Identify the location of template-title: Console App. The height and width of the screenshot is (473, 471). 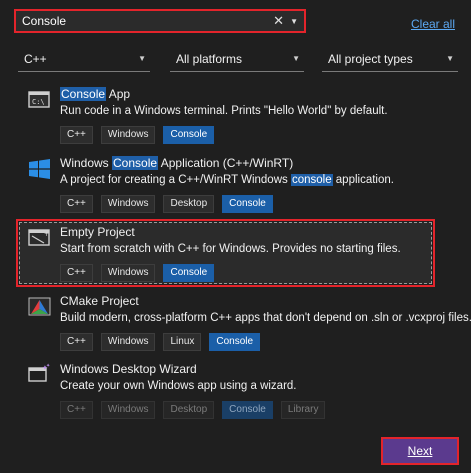
(95, 94).